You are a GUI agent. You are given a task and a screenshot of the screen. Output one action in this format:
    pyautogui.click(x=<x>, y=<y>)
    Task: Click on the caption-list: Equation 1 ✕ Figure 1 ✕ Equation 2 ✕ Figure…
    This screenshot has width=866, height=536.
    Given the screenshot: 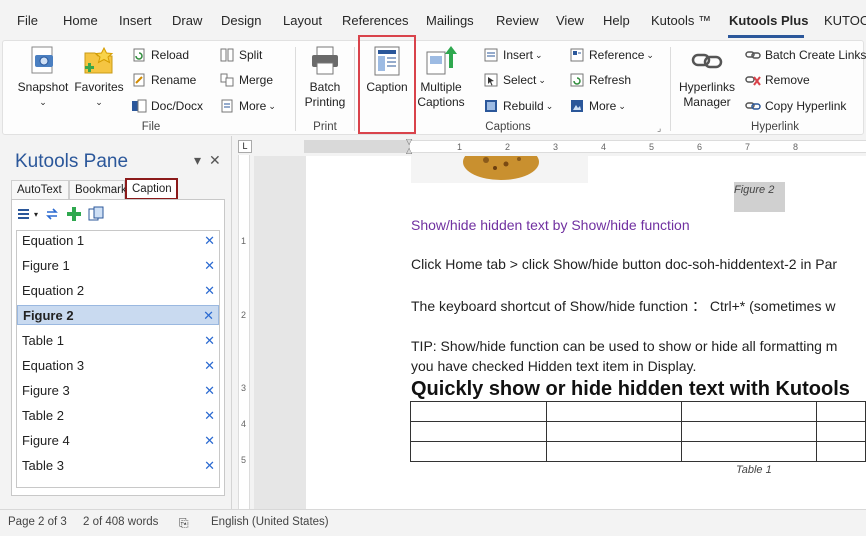 What is the action you would take?
    pyautogui.click(x=118, y=359)
    